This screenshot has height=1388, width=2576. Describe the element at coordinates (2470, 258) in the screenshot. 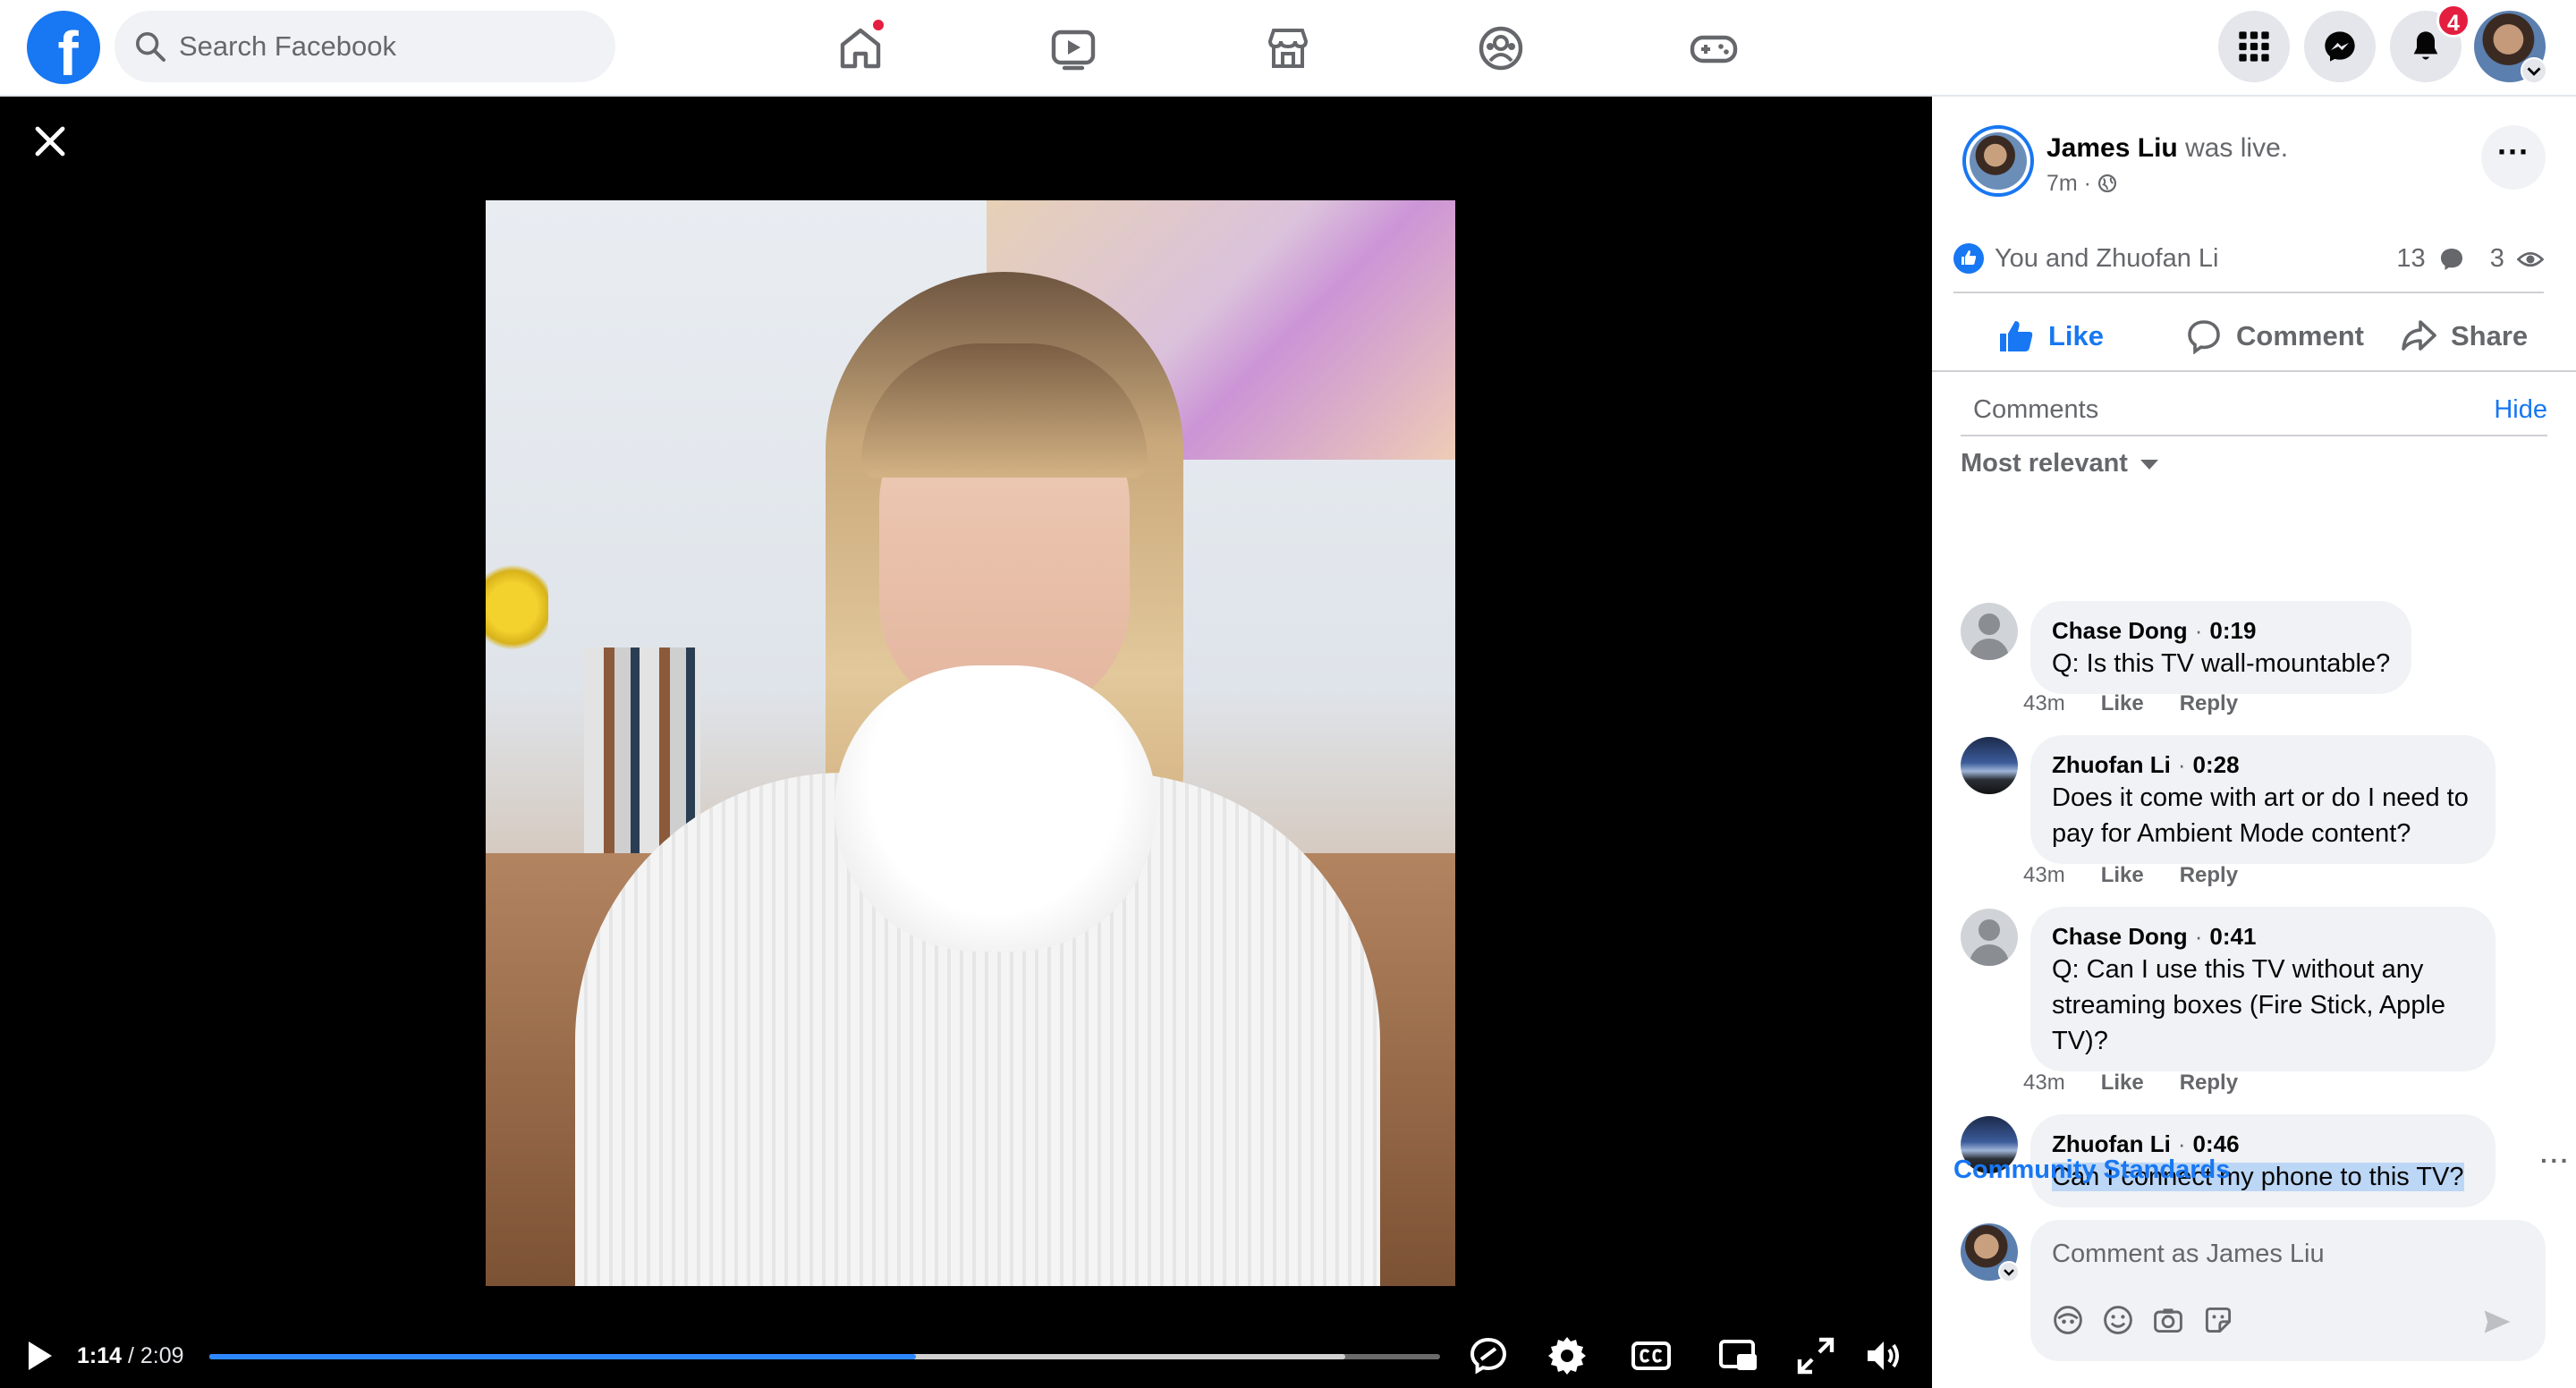

I see `engagement-counts: 13 3` at that location.